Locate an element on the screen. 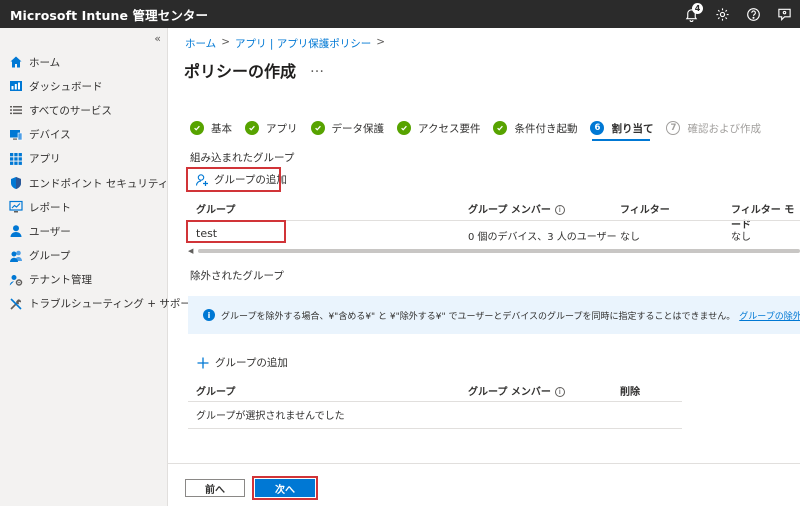  breadcrumb-home: ホーム is located at coordinates (200, 43).